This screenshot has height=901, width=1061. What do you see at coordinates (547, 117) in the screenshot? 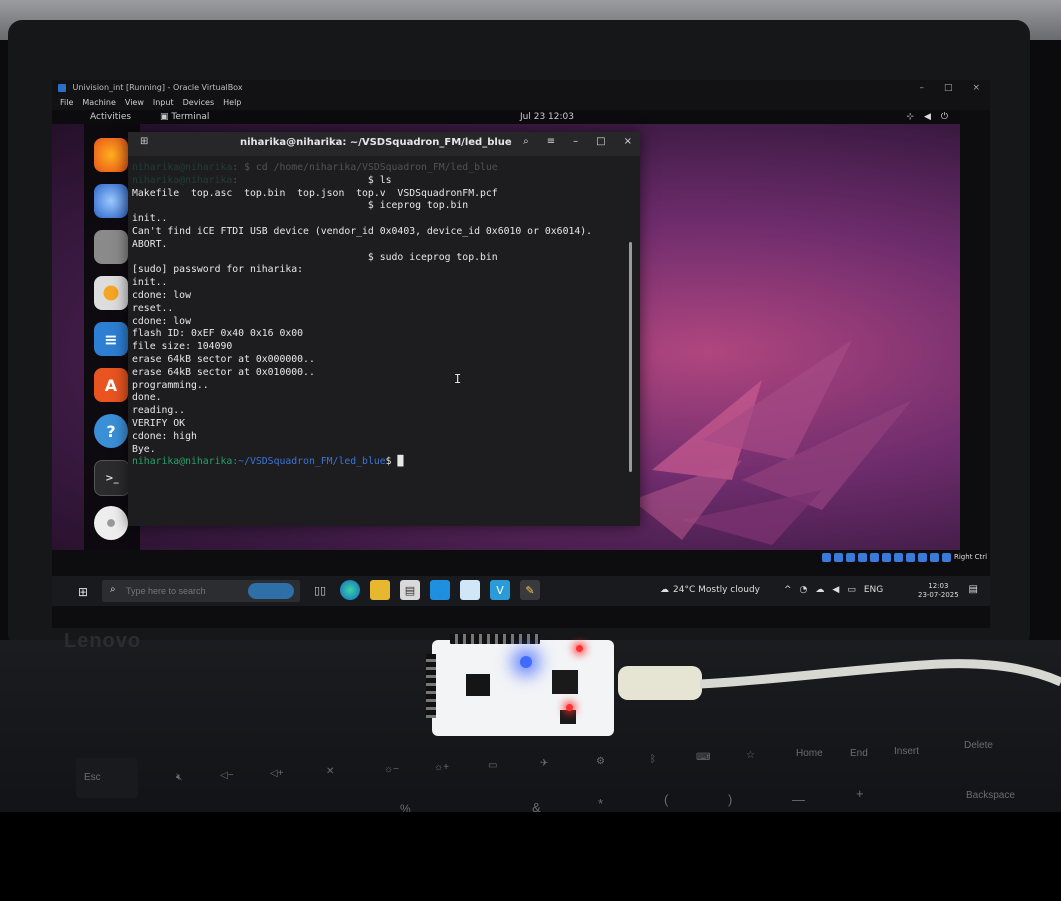
I see `gnome-clock: Jul 23 12:03` at bounding box center [547, 117].